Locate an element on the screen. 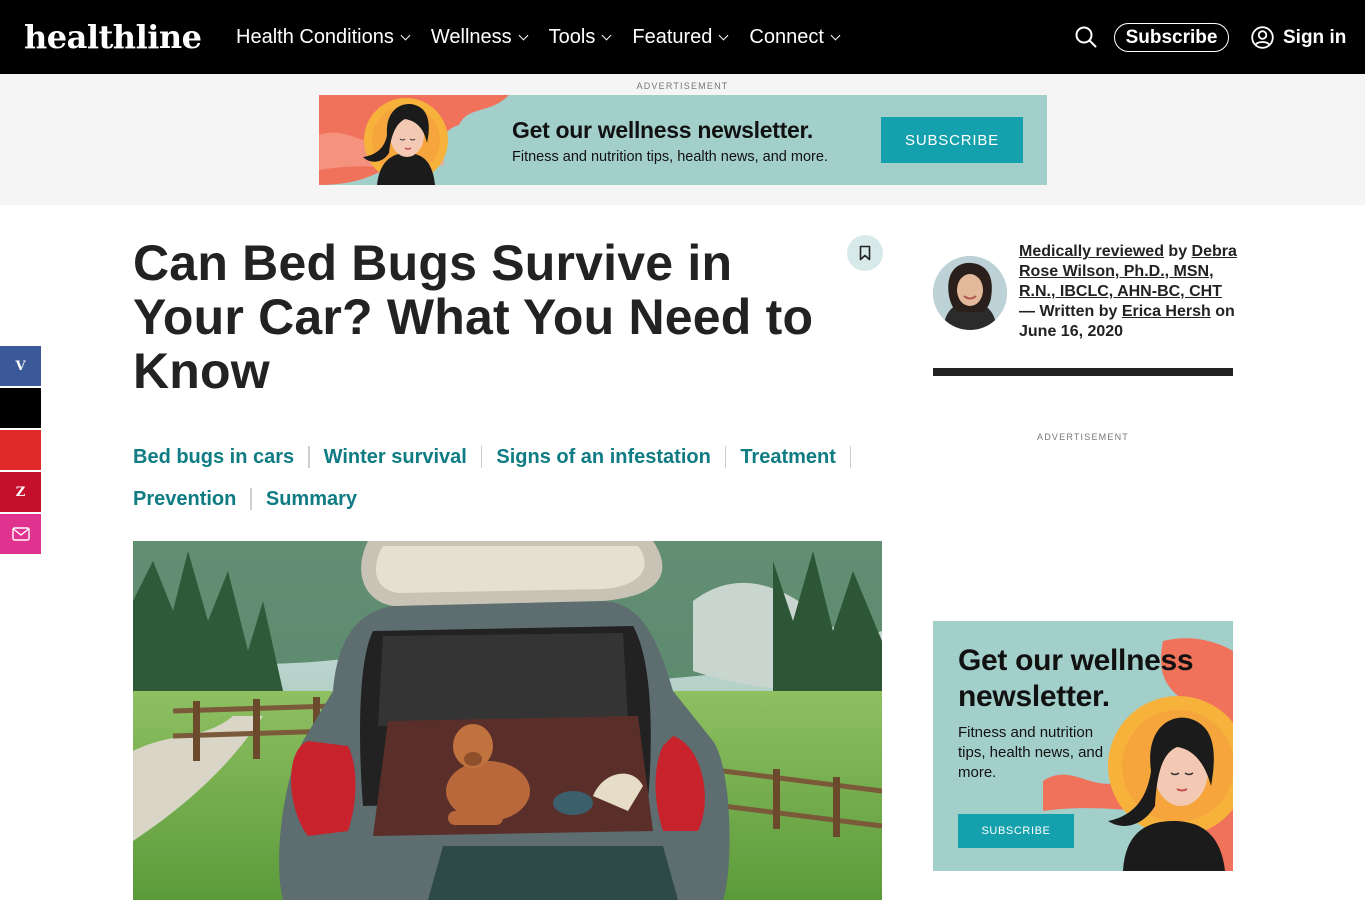  reviewer-avatar is located at coordinates (970, 293).